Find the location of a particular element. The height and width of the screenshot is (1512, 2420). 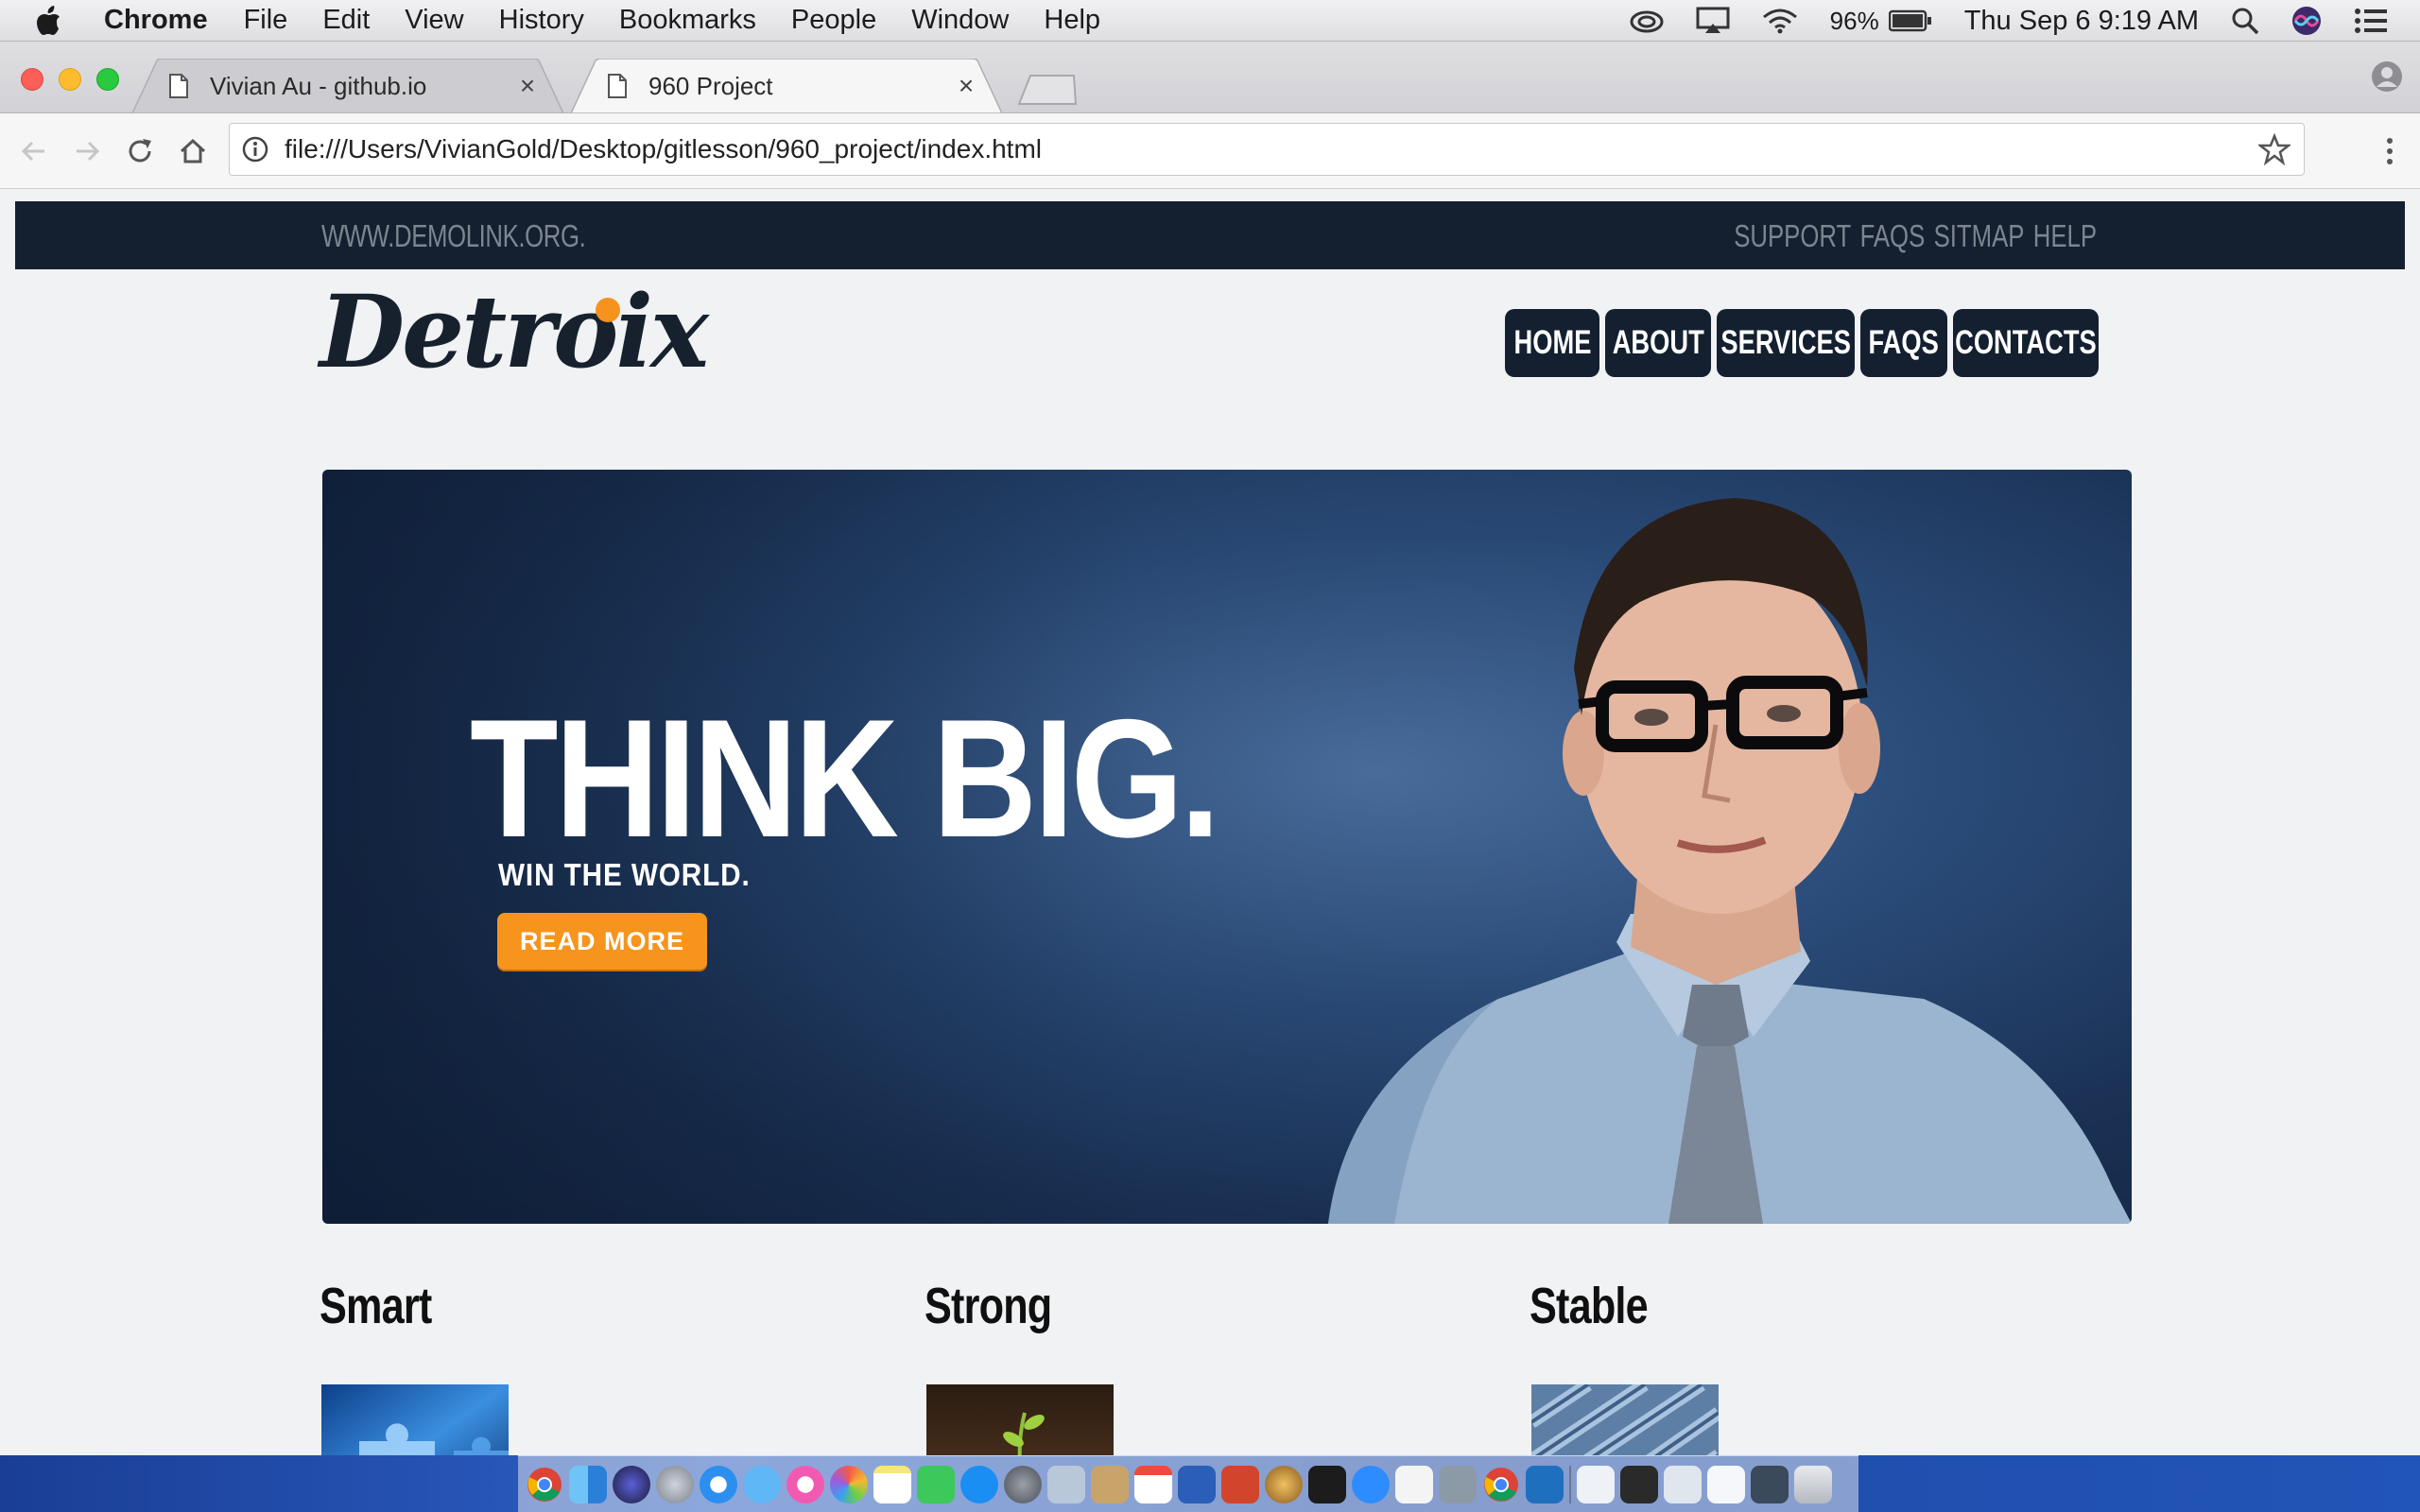

window-close-button is located at coordinates (32, 79).